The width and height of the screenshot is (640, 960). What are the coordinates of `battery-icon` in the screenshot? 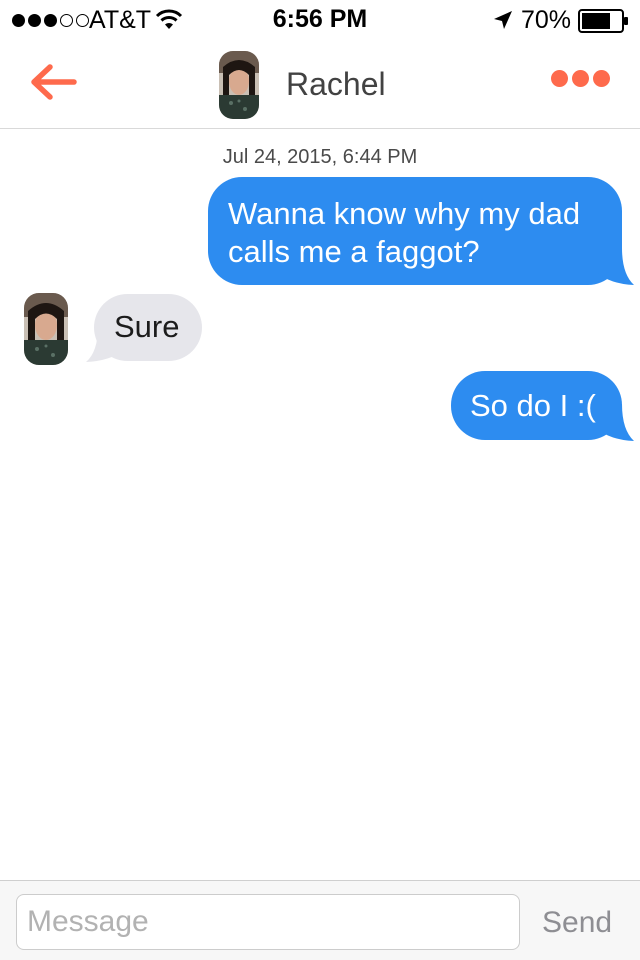 It's located at (603, 21).